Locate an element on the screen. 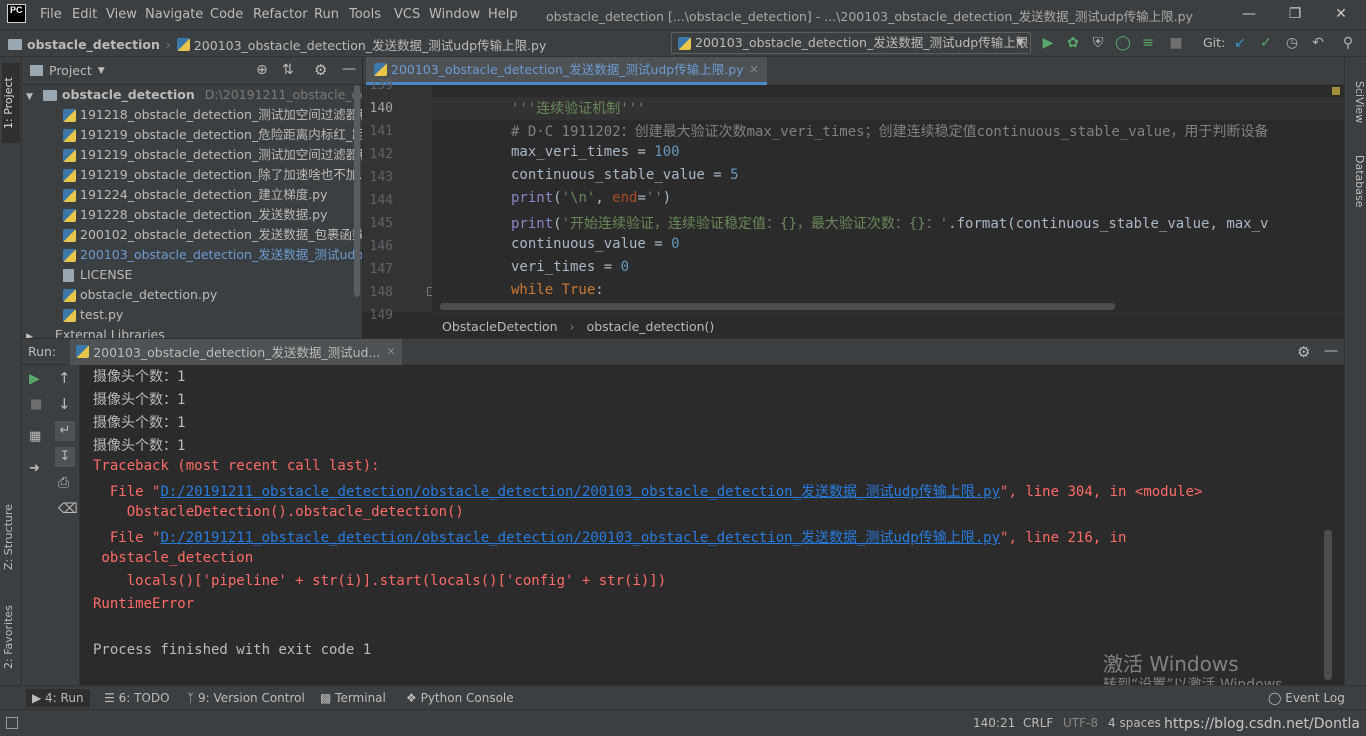  tab-terminal: ▩ Terminal is located at coordinates (353, 698).